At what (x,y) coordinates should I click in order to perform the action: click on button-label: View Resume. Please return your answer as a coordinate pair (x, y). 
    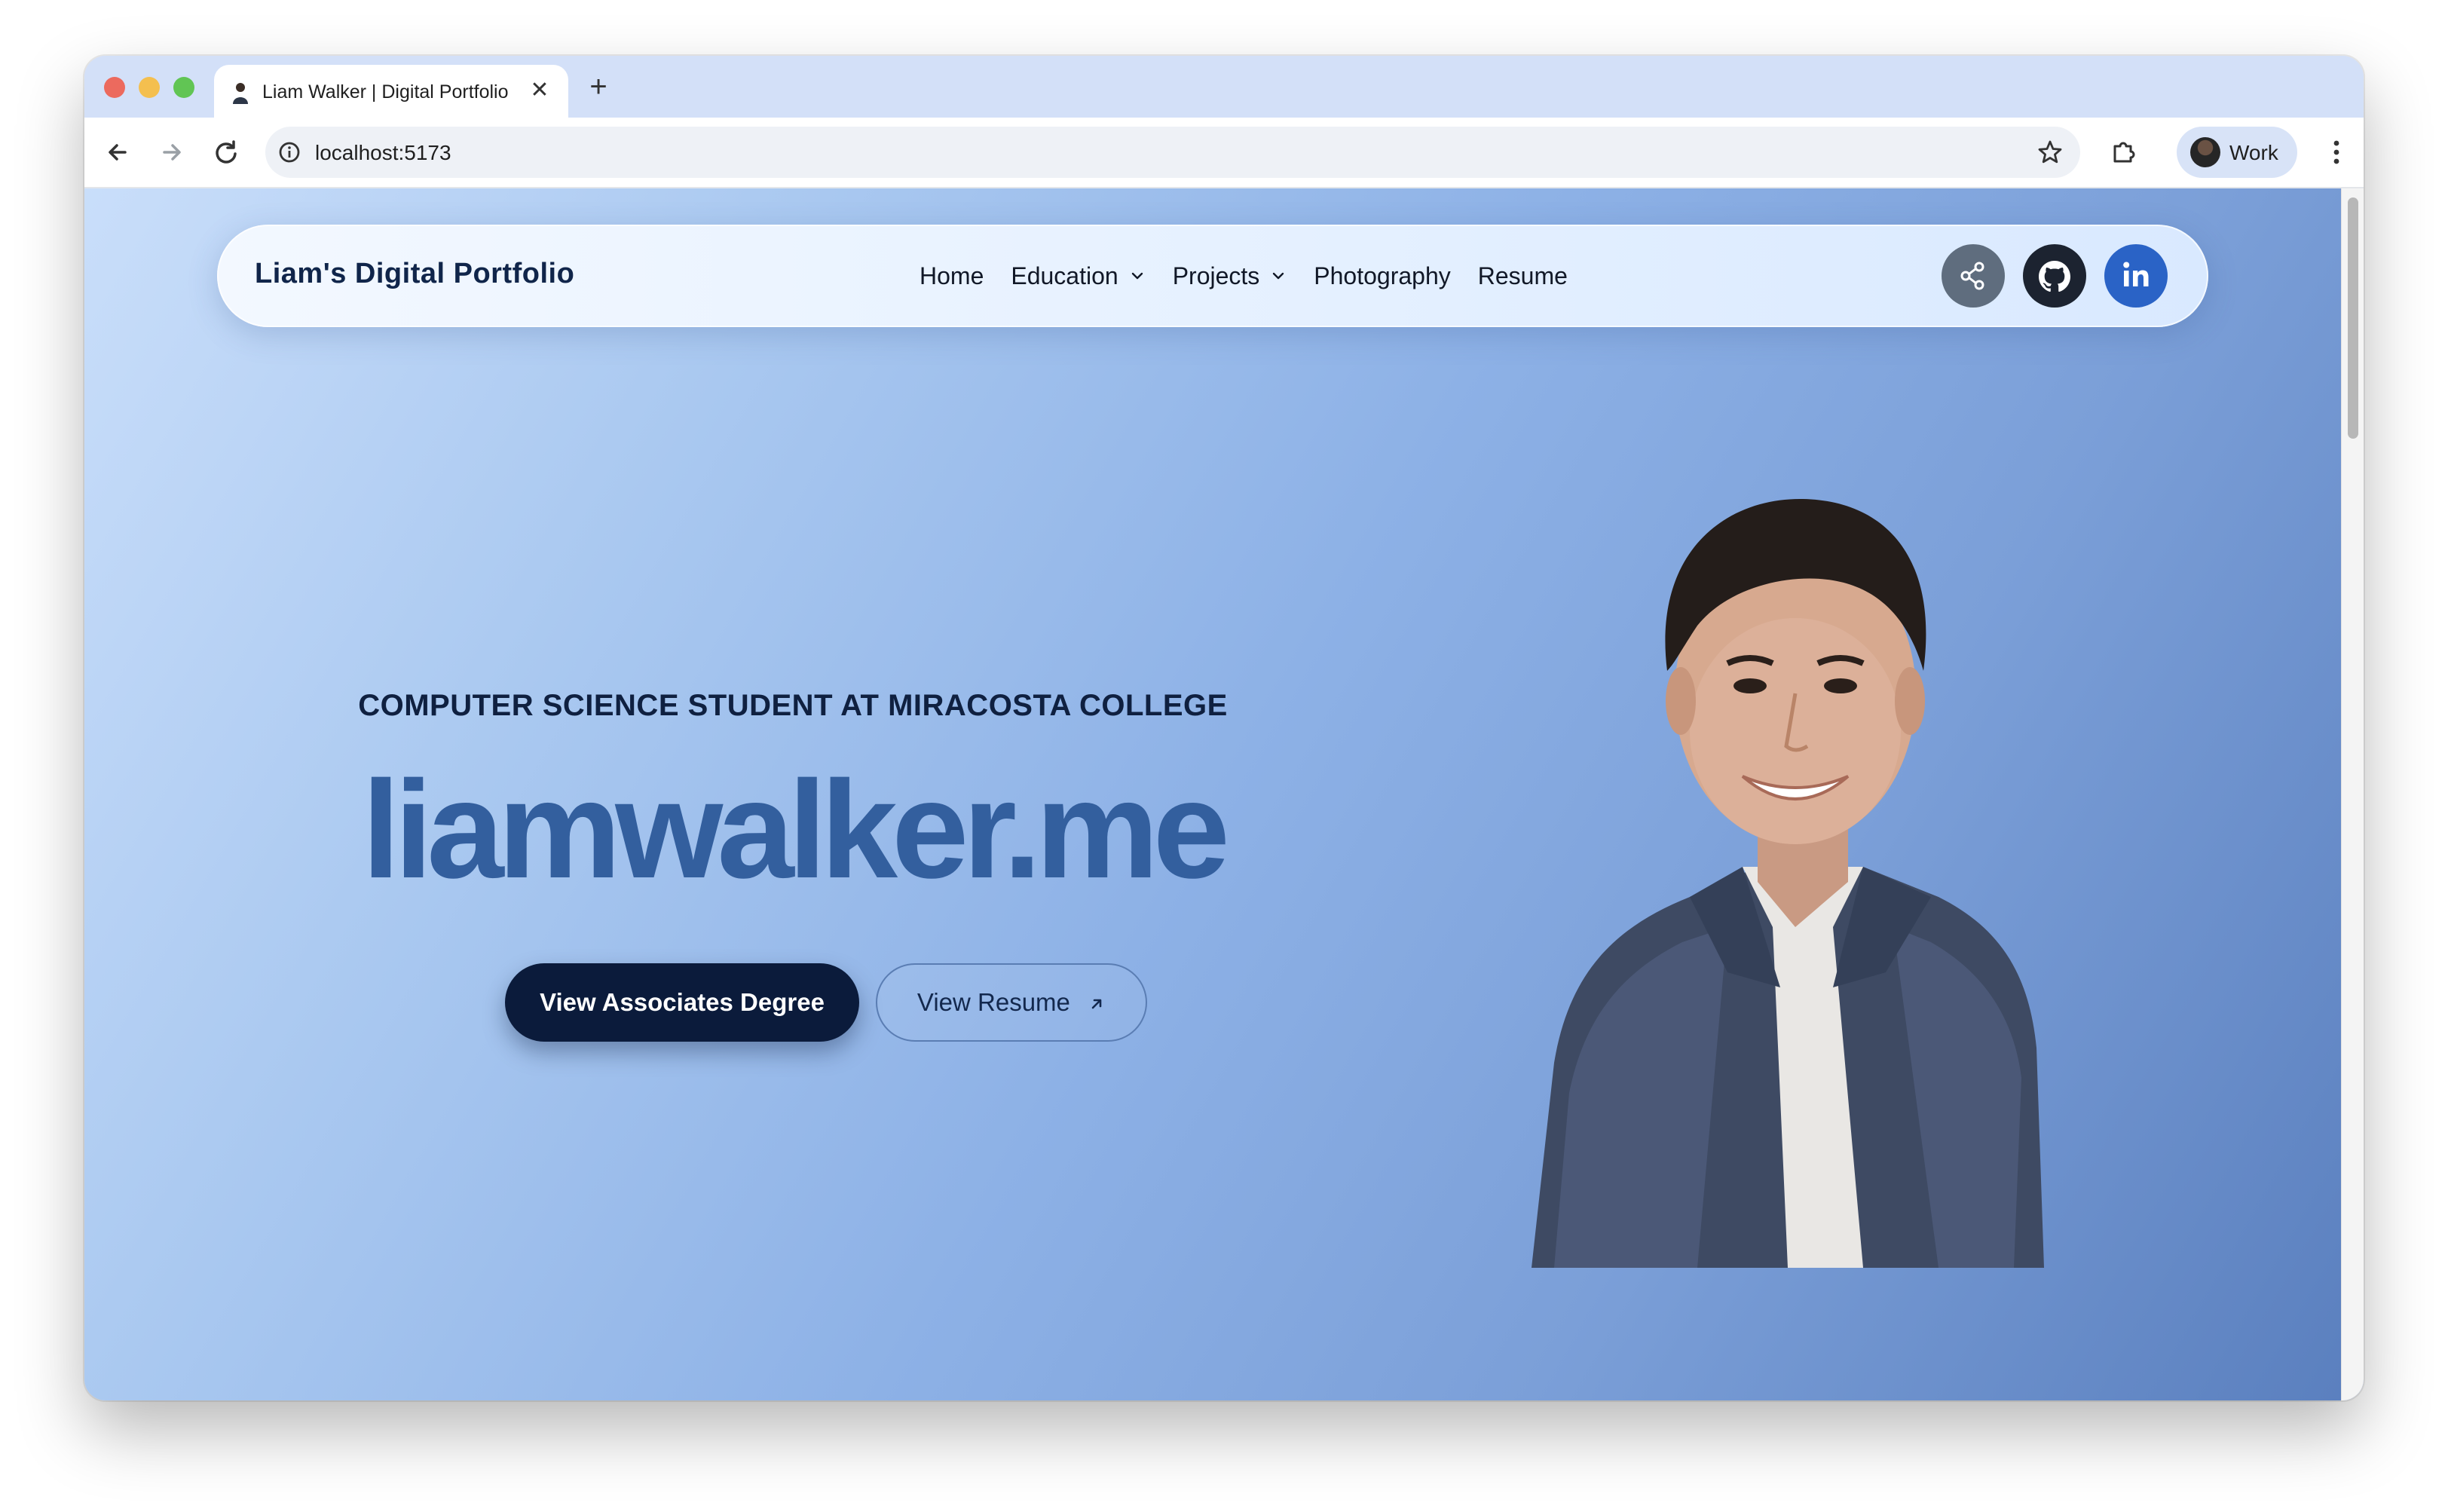
    Looking at the image, I should click on (993, 1002).